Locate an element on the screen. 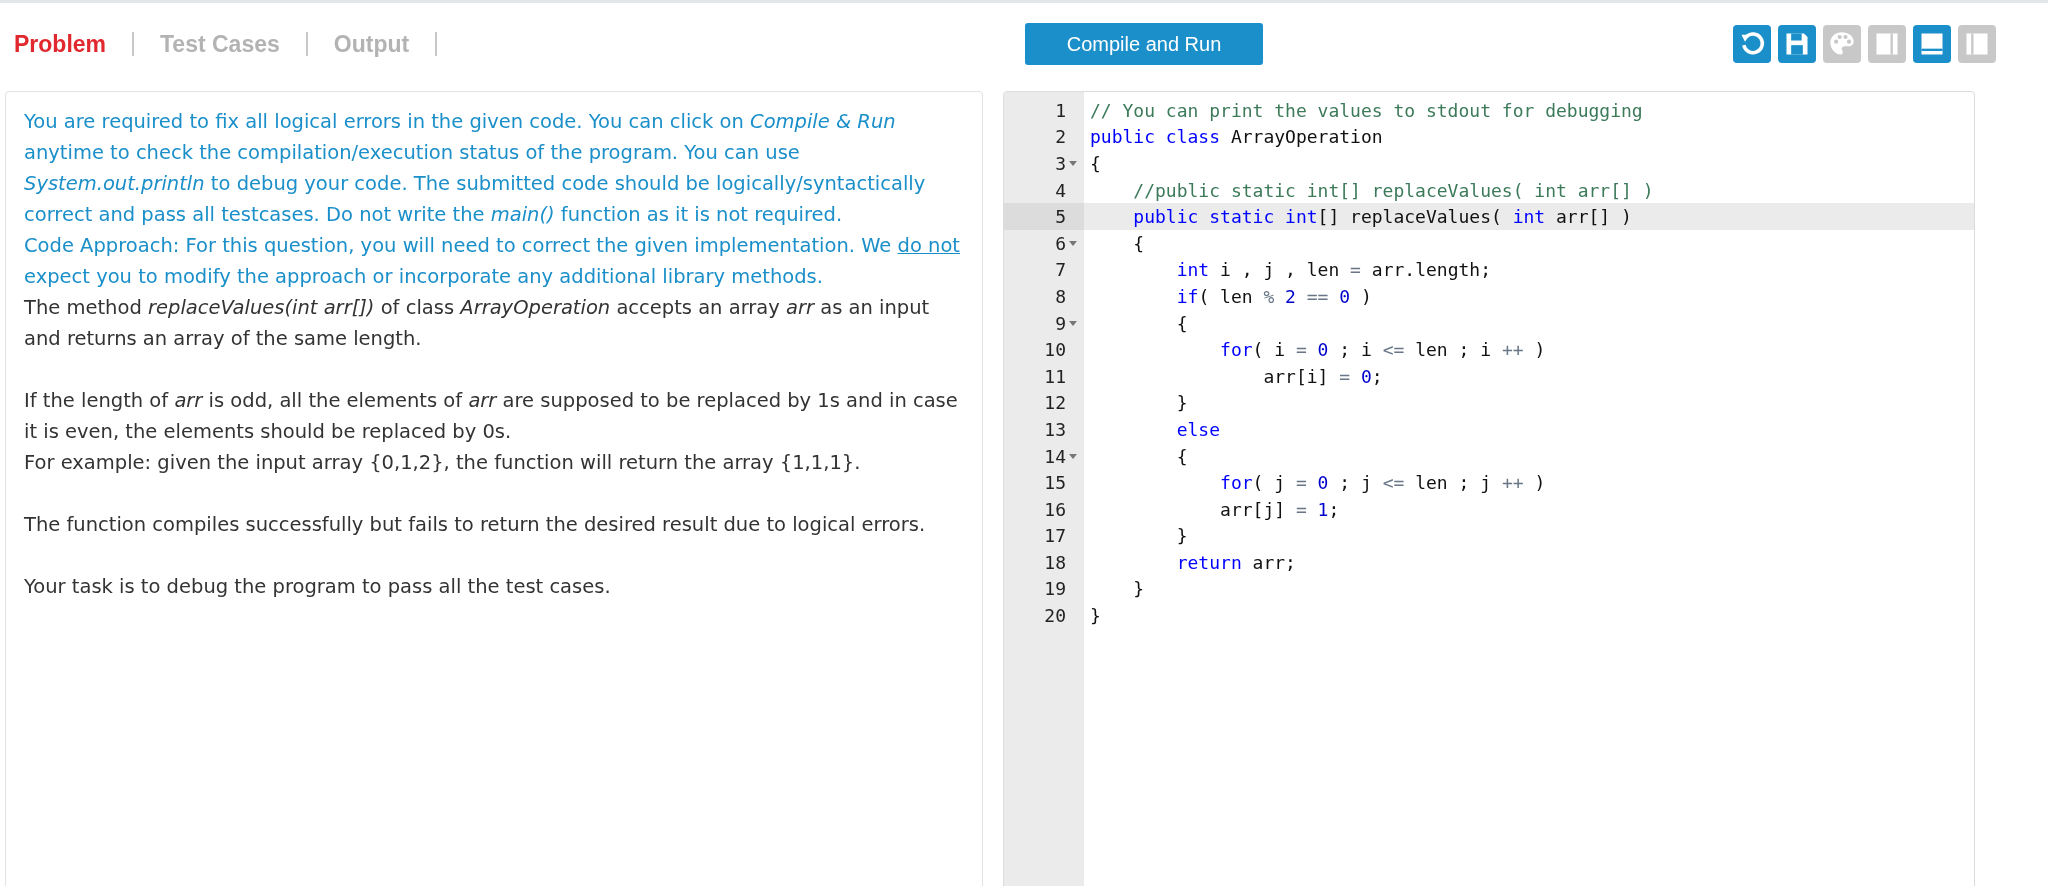  compile-run-button: Compile and Run is located at coordinates (1144, 44).